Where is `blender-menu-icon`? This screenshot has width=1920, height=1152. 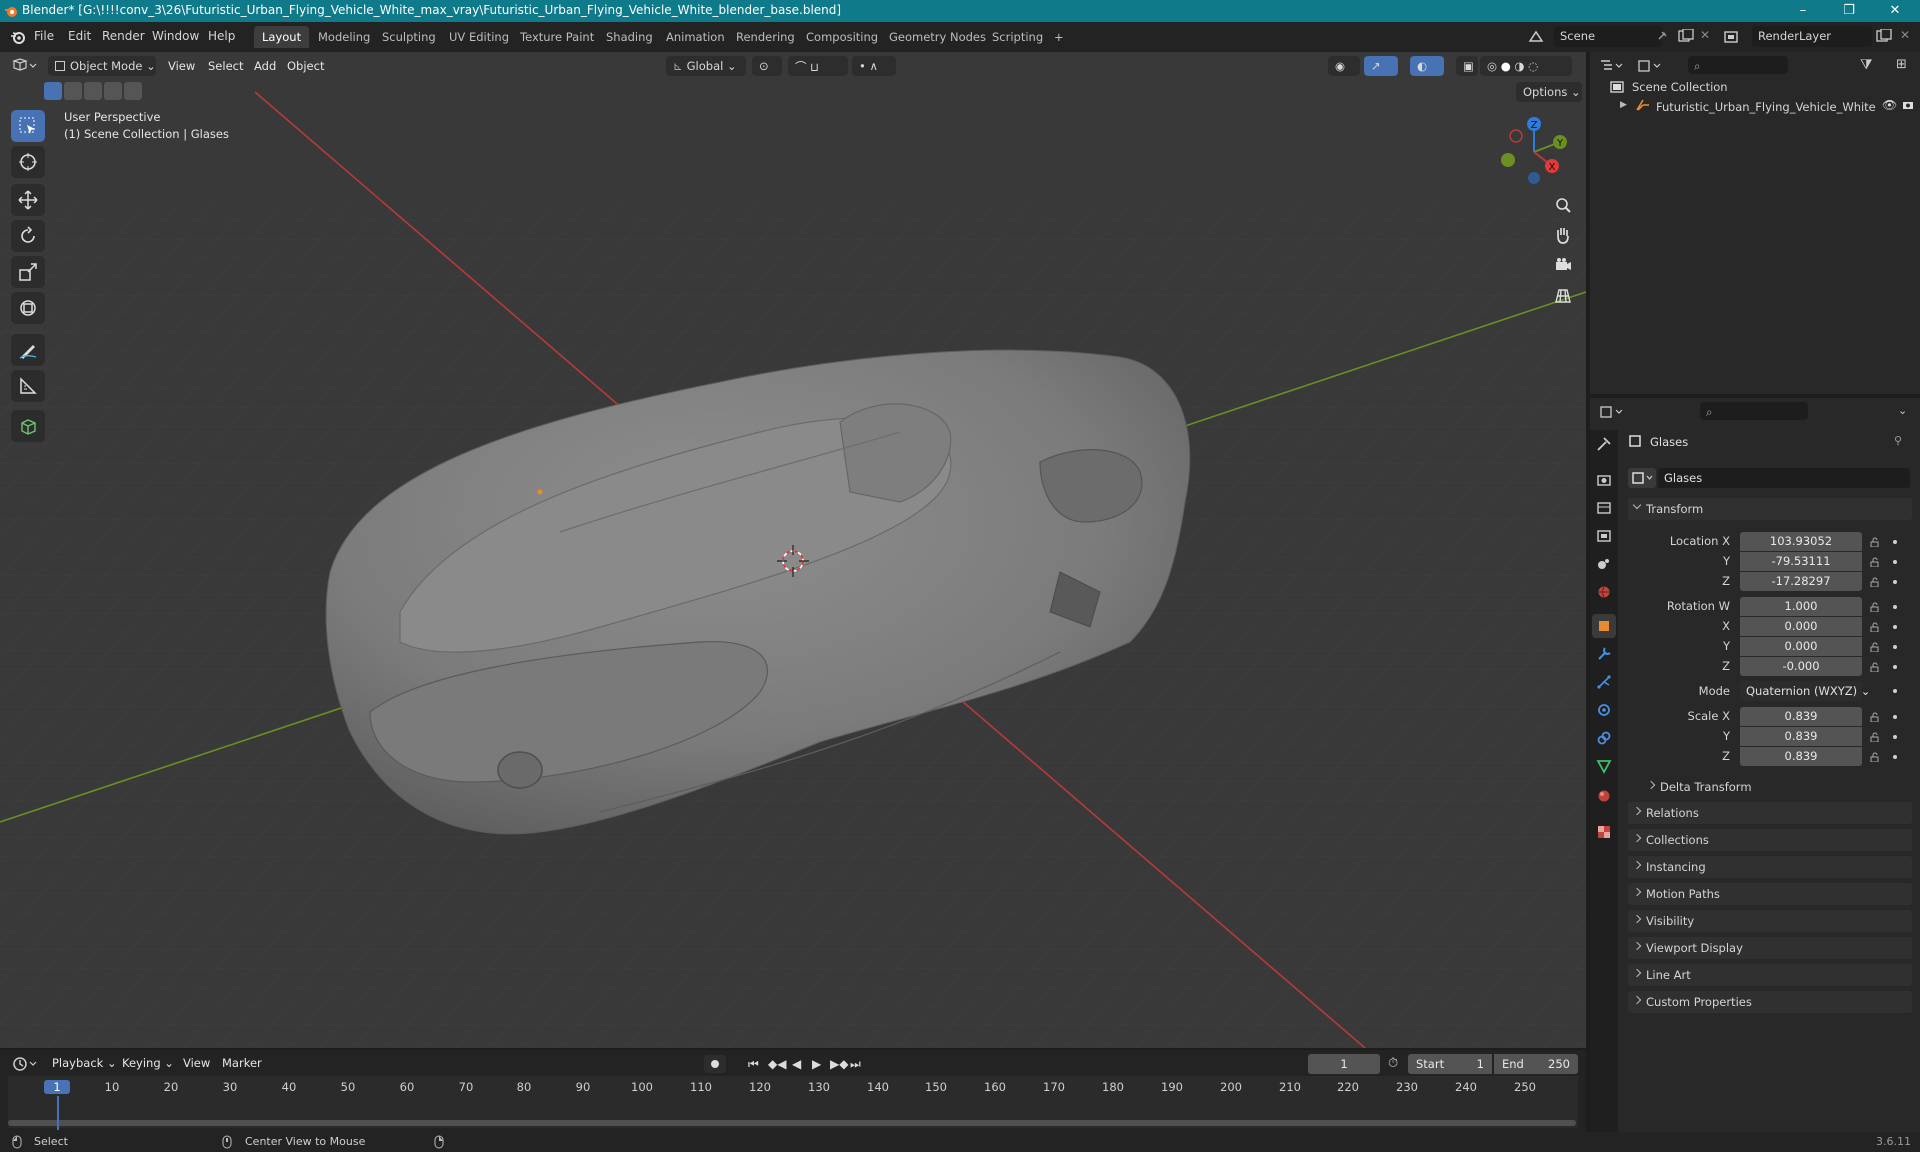
blender-menu-icon is located at coordinates (18, 37).